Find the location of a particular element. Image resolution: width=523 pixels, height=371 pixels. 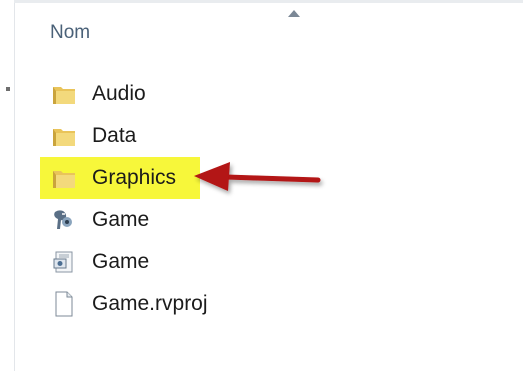

file-name: Game.rvproj is located at coordinates (150, 303).